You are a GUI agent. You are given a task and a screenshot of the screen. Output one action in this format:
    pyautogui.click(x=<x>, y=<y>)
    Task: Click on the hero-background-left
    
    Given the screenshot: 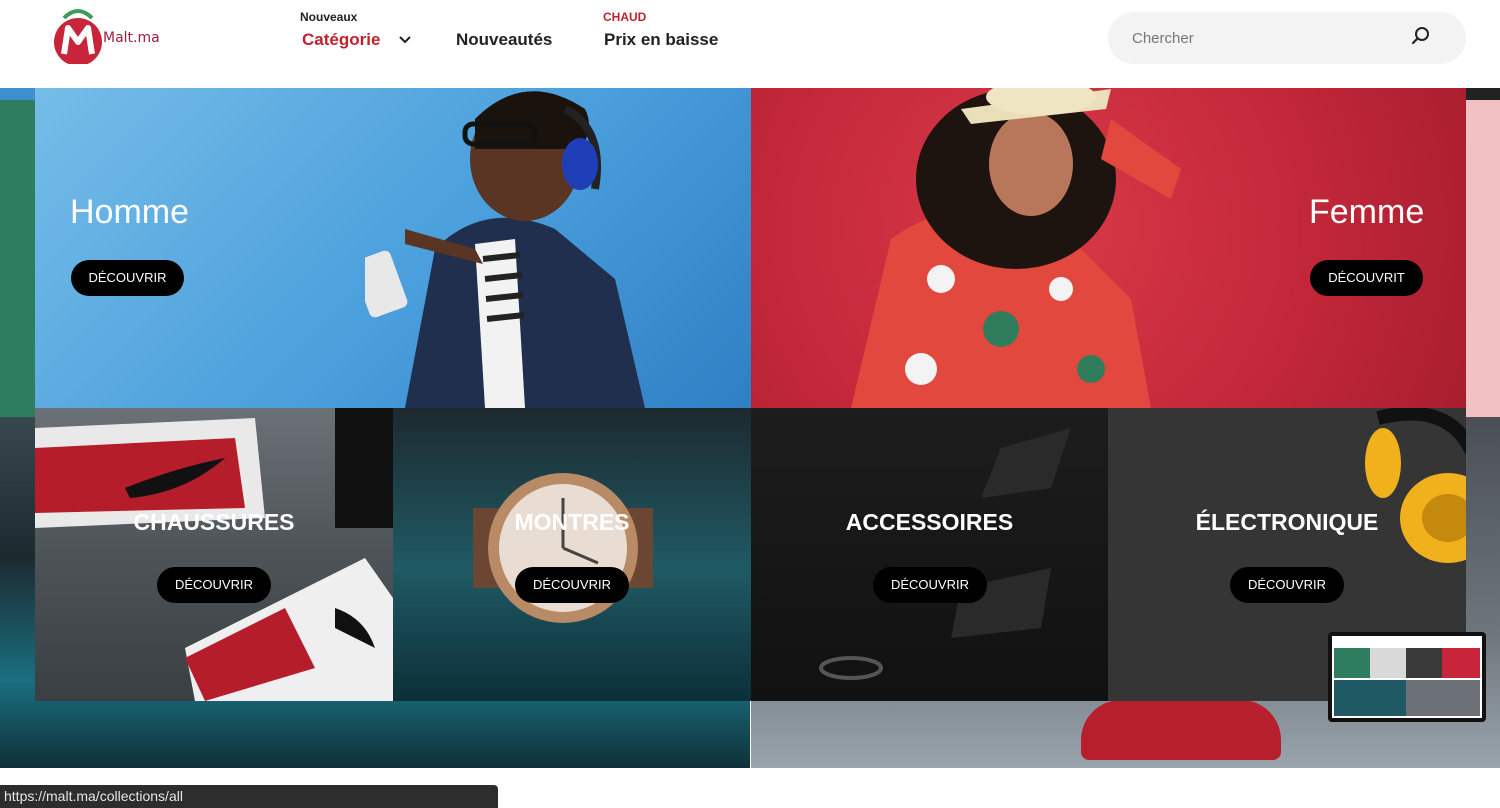 What is the action you would take?
    pyautogui.click(x=18, y=258)
    